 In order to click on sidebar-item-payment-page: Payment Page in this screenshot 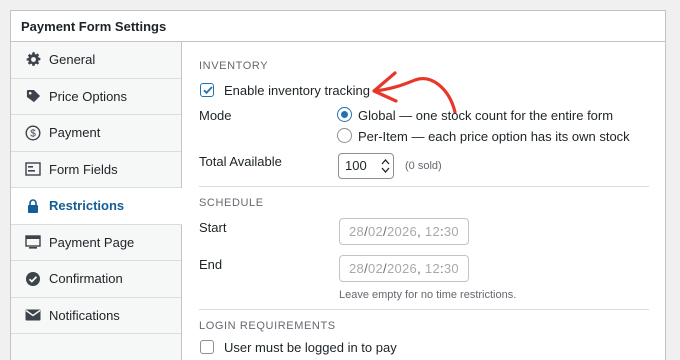, I will do `click(96, 243)`.